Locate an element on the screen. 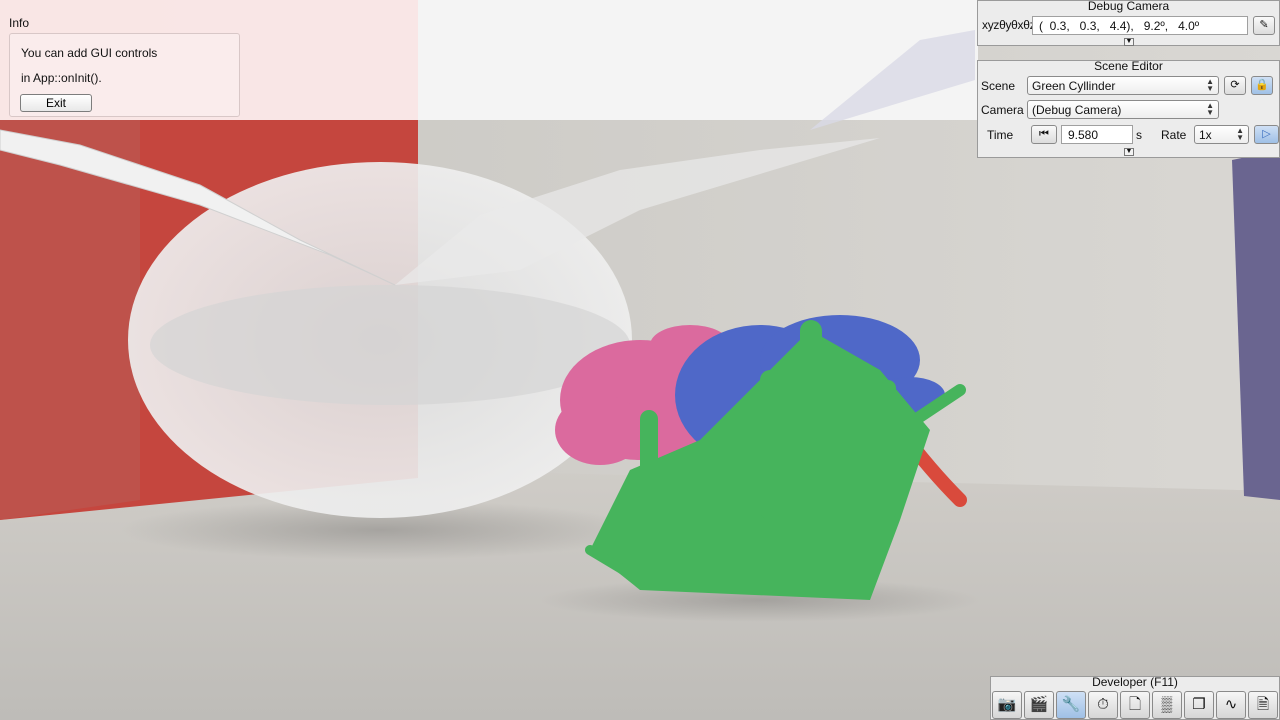 Image resolution: width=1280 pixels, height=720 pixels. windows-button: ❐ is located at coordinates (1199, 705).